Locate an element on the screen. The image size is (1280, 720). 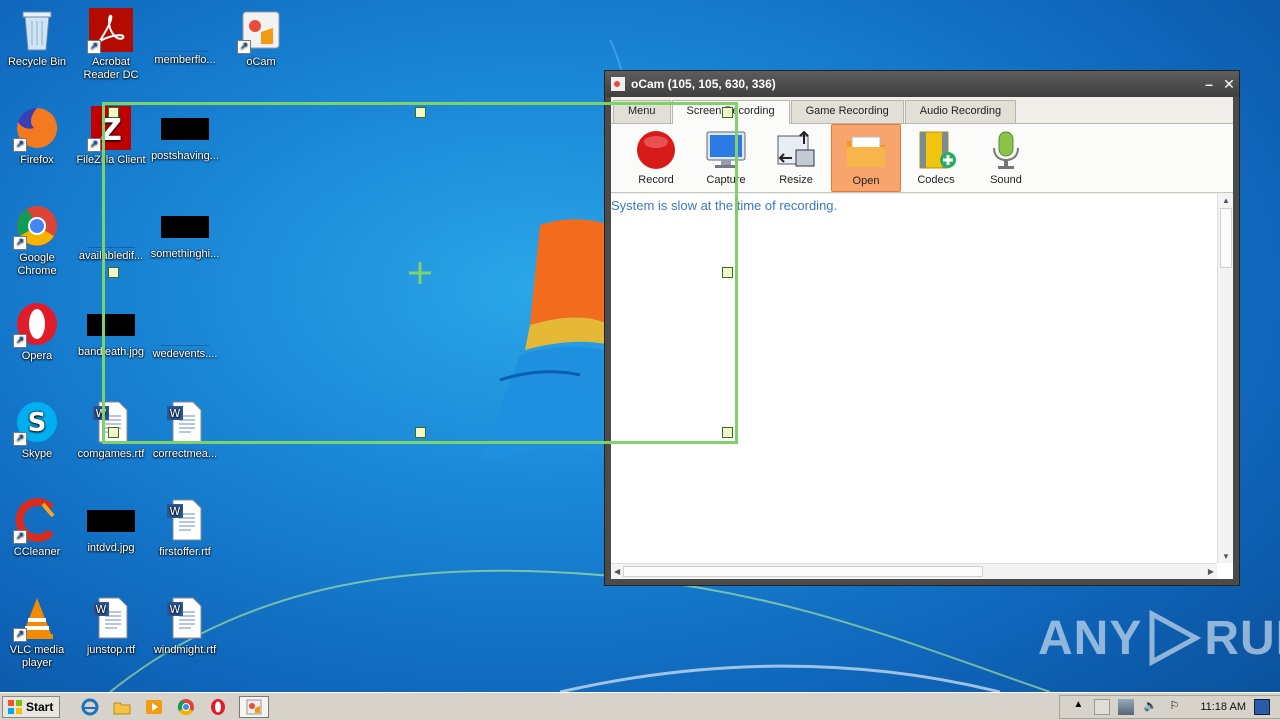
blank-file-icon is located at coordinates (111, 225).